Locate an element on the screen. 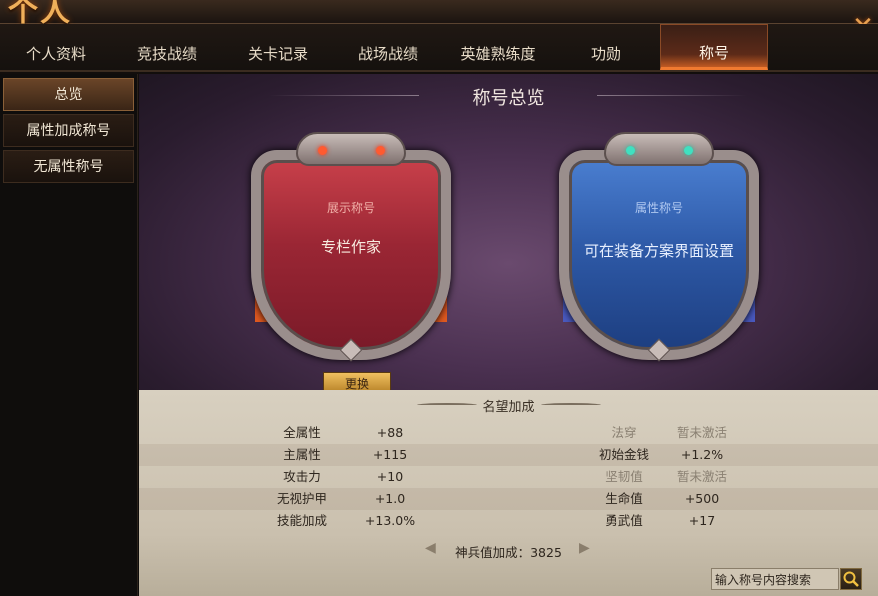  arrow-right-icon: ▶ is located at coordinates (584, 548).